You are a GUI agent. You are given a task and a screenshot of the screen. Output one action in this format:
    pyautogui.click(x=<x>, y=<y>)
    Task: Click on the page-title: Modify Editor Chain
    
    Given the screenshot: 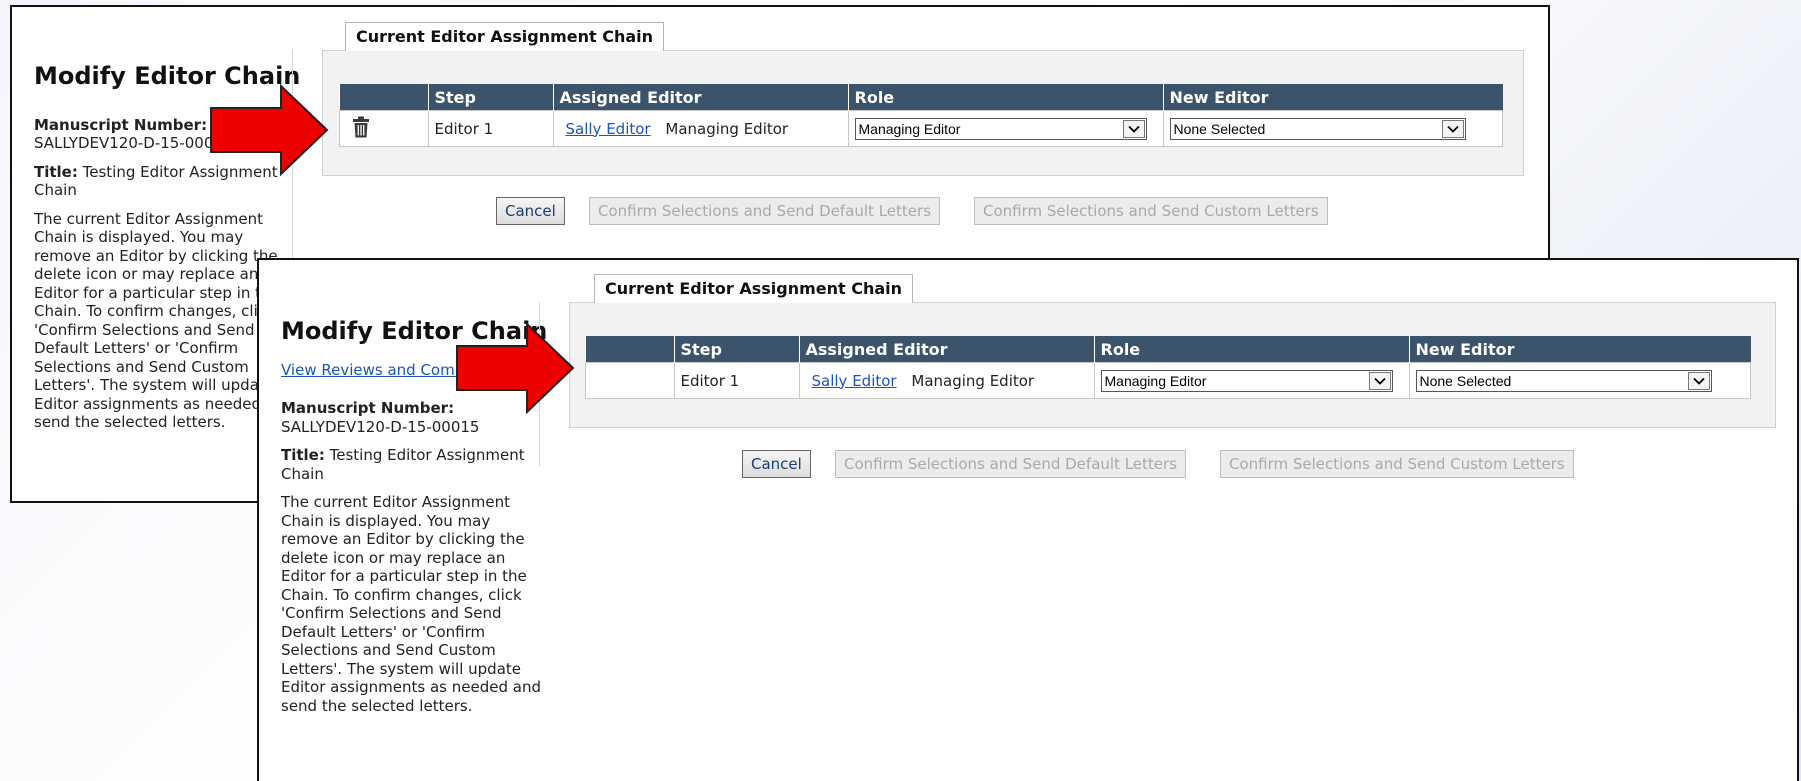 What is the action you would take?
    pyautogui.click(x=167, y=76)
    